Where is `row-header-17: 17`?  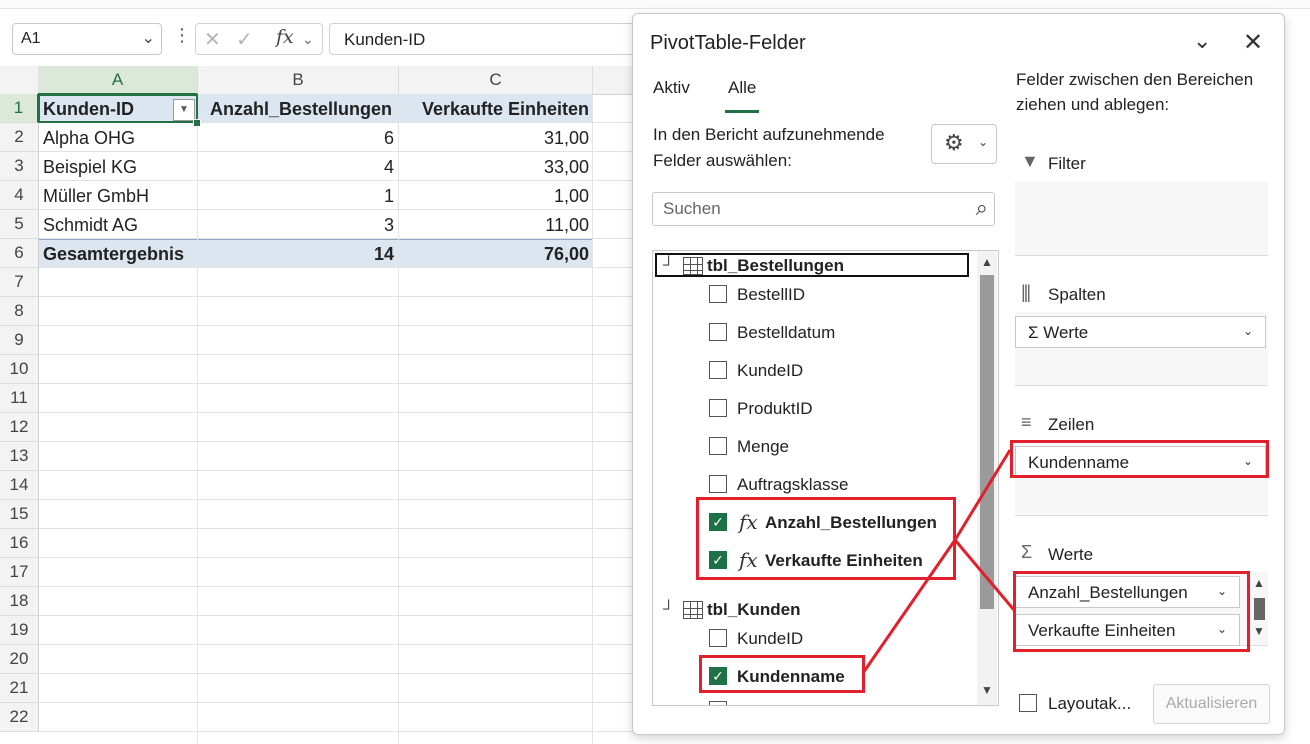
row-header-17: 17 is located at coordinates (19, 572).